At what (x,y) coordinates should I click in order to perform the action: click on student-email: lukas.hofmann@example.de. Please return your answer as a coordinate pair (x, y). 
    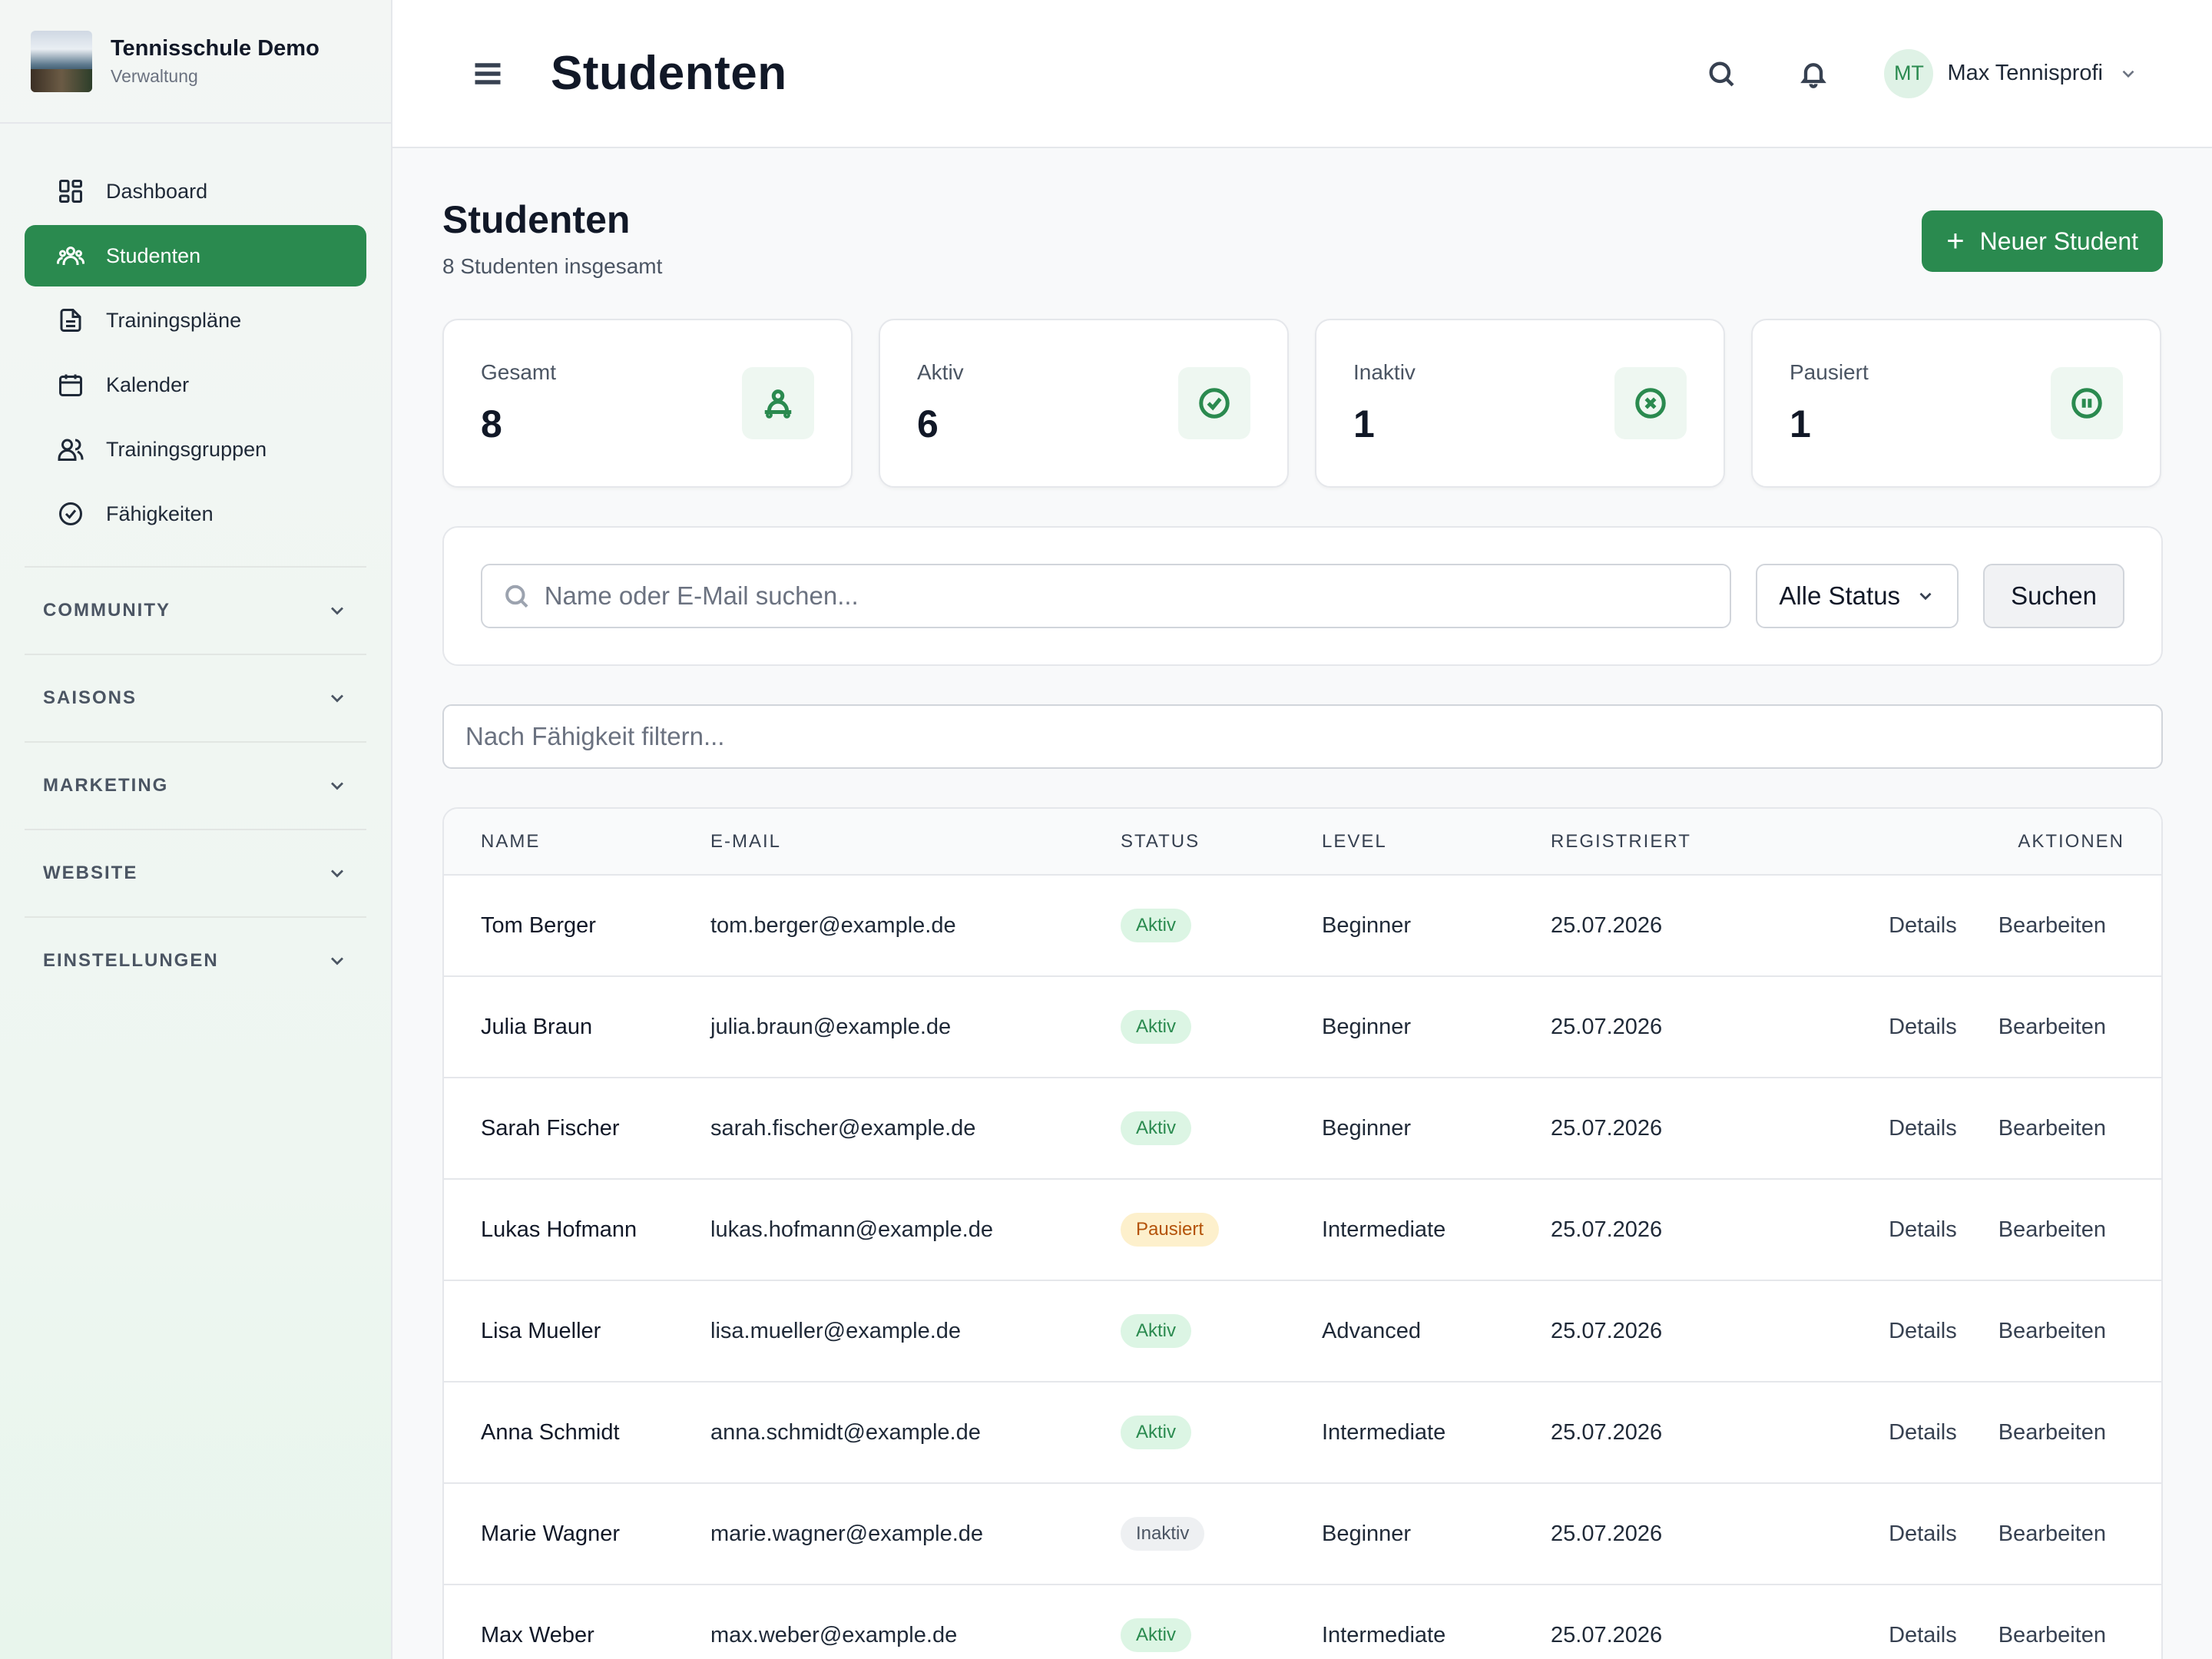
    Looking at the image, I should click on (916, 1230).